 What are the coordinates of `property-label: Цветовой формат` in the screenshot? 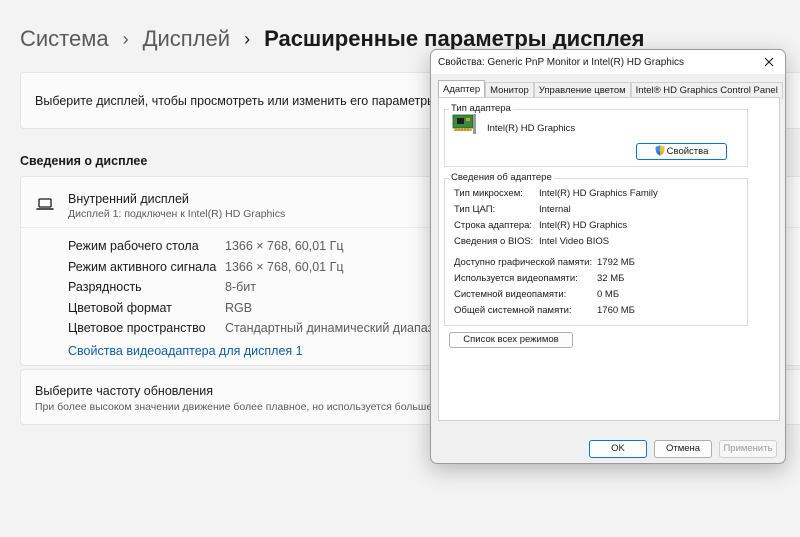 It's located at (120, 307).